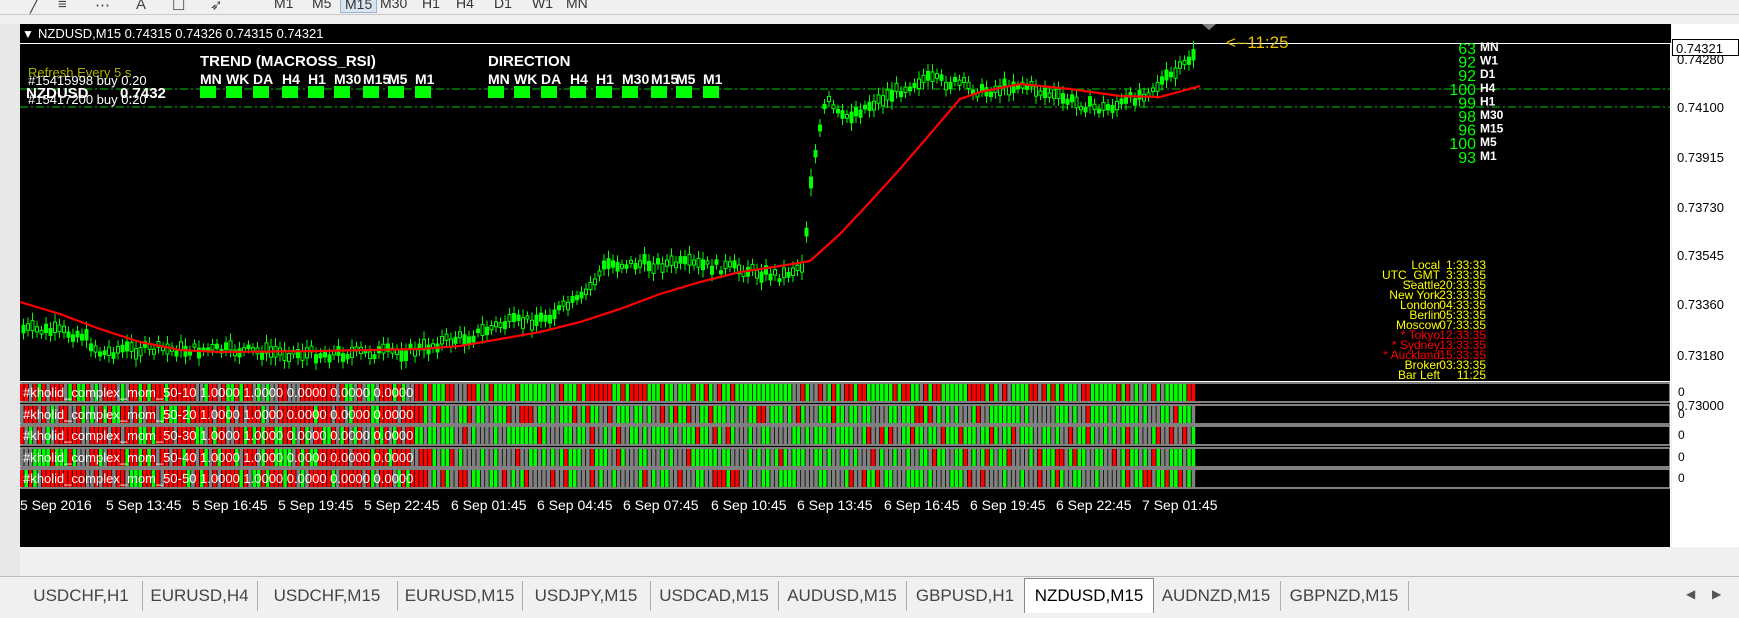  I want to click on timeframe-m30: M30, so click(393, 5).